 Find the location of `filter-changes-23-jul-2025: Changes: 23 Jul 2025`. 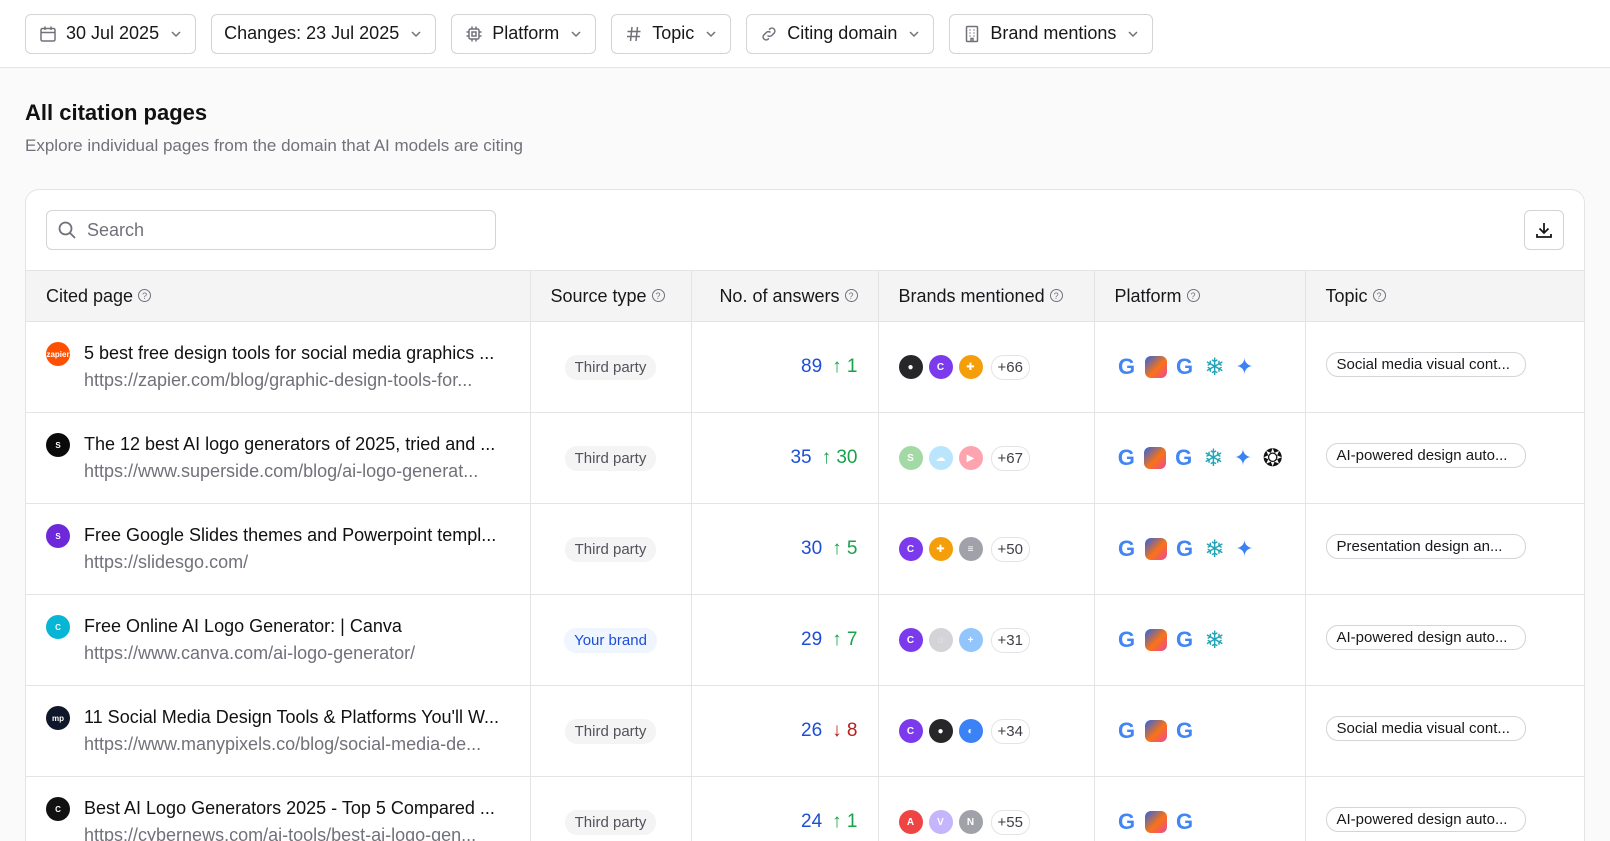

filter-changes-23-jul-2025: Changes: 23 Jul 2025 is located at coordinates (324, 33).